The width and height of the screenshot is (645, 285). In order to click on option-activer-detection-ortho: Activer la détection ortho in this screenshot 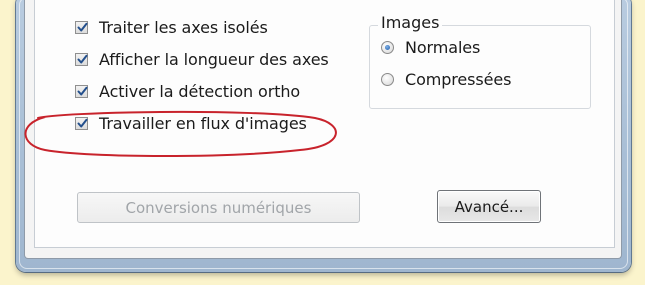, I will do `click(187, 91)`.